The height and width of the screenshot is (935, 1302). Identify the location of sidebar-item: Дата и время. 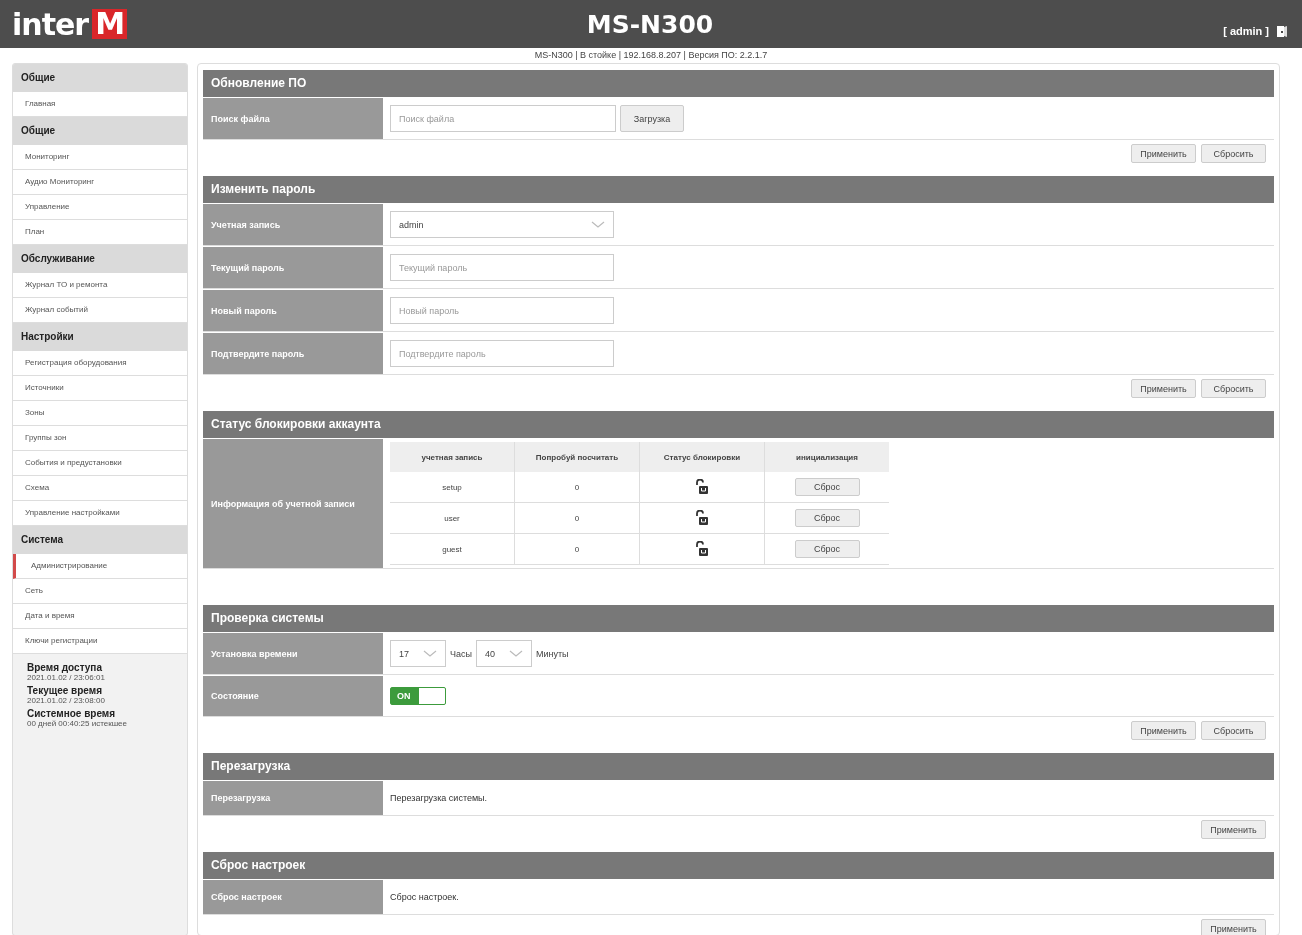
(100, 616).